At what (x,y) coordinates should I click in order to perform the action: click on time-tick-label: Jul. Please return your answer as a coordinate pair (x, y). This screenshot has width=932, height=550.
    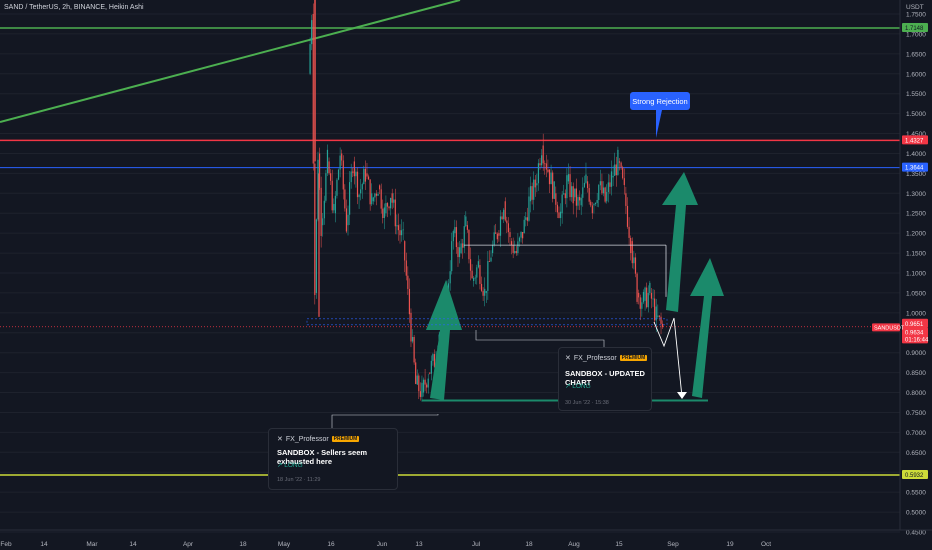
    Looking at the image, I should click on (476, 544).